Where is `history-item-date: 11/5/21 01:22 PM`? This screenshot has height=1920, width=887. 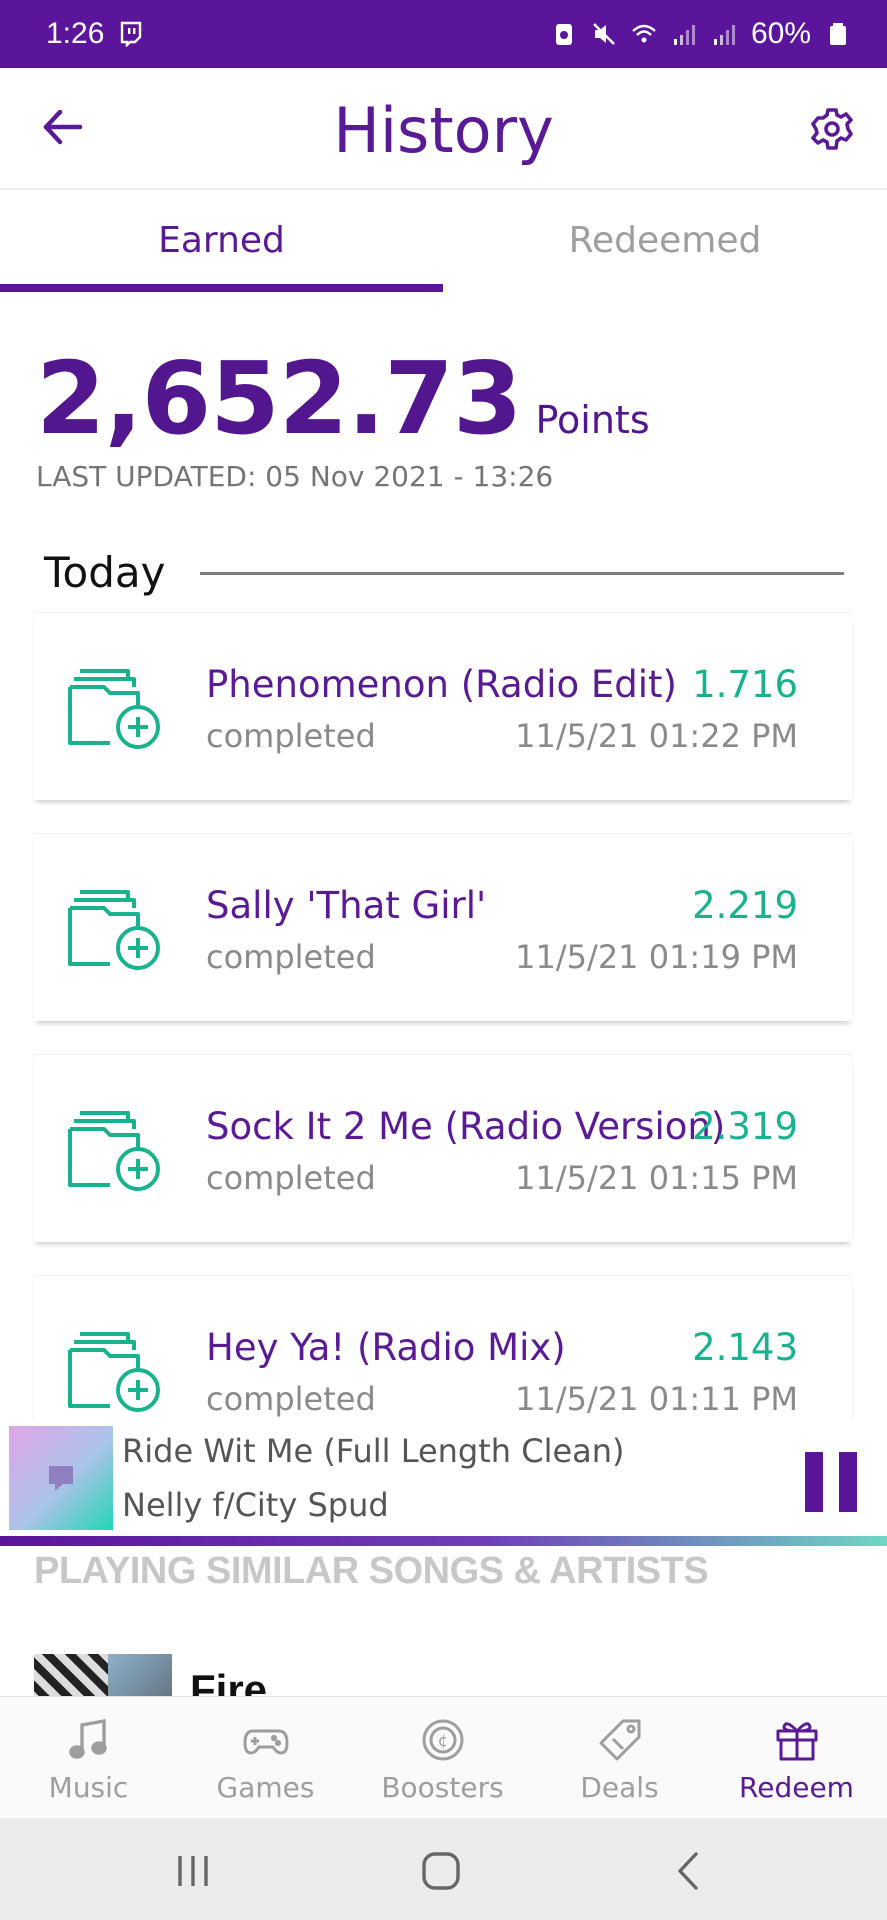 history-item-date: 11/5/21 01:22 PM is located at coordinates (656, 736).